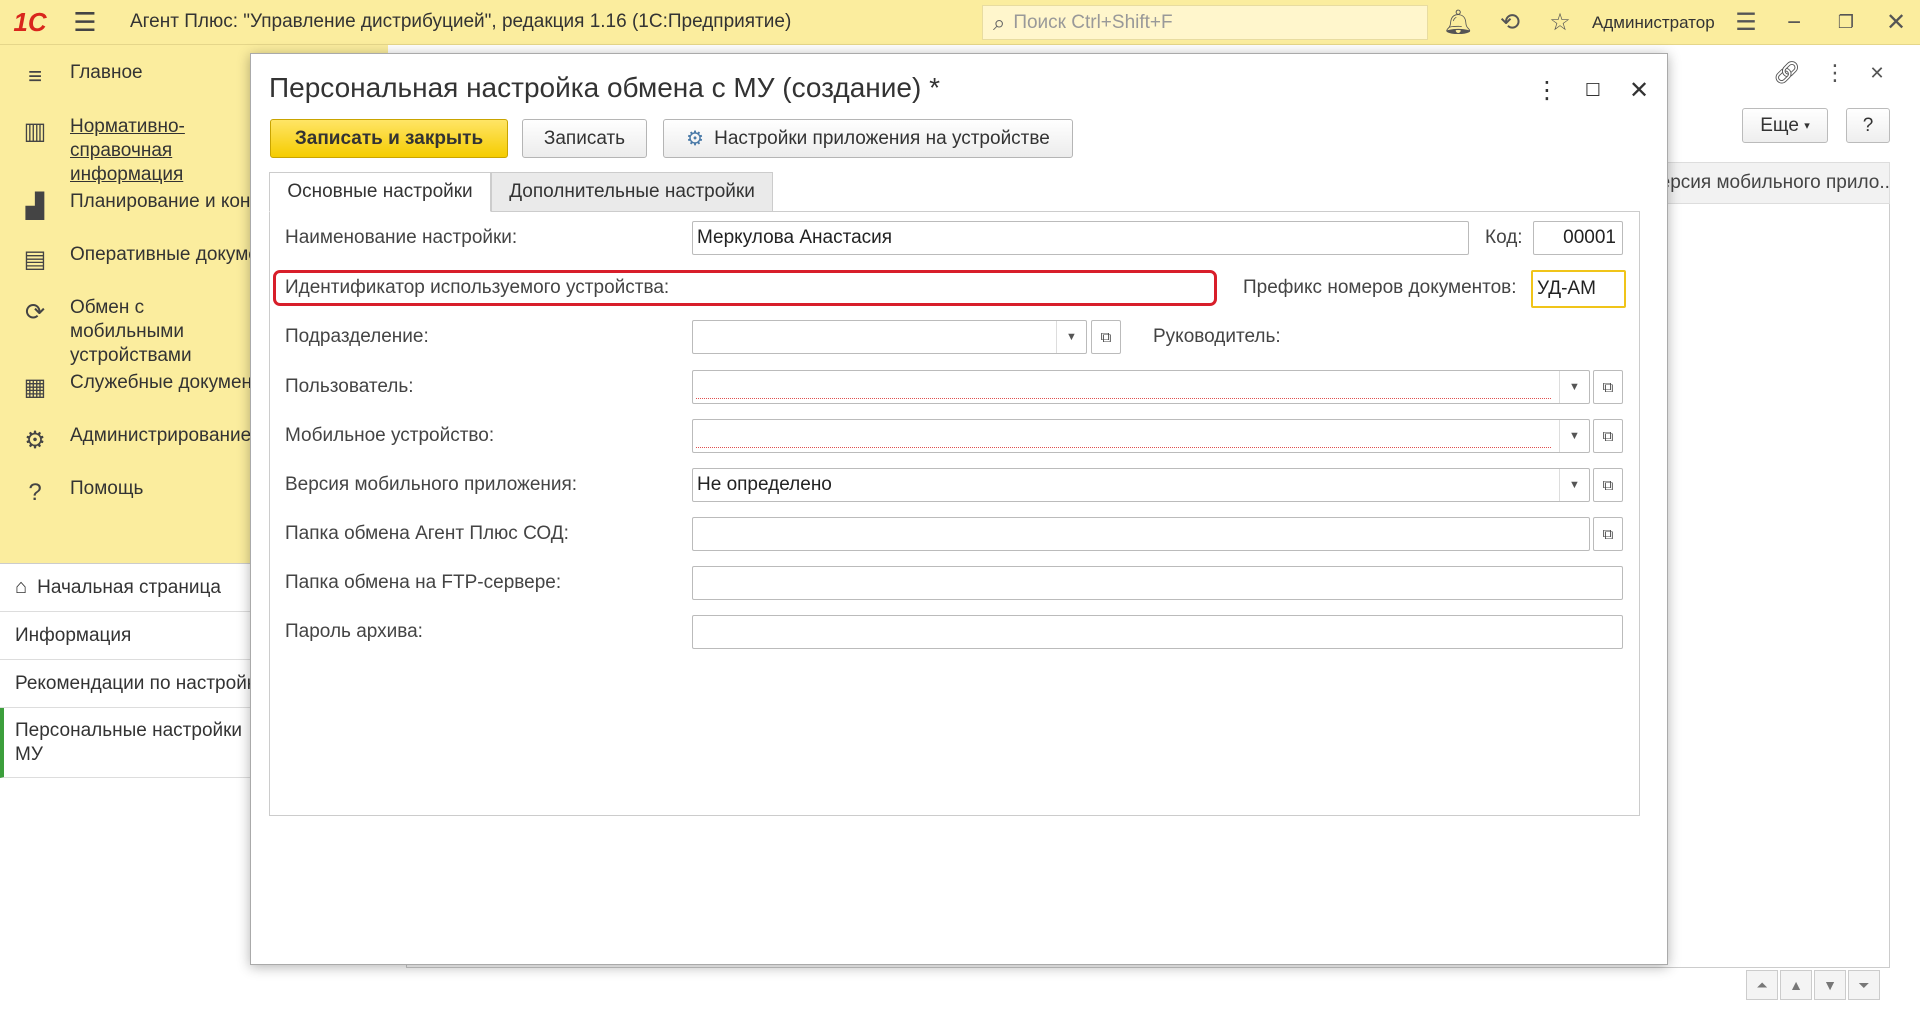 Image resolution: width=1920 pixels, height=1015 pixels. Describe the element at coordinates (632, 192) in the screenshot. I see `tab-additional-settings: Дополнительные настройки` at that location.